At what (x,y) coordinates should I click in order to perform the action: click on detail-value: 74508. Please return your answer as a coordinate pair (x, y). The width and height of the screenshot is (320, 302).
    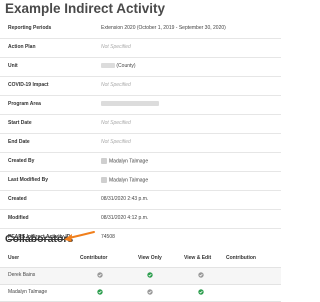
    Looking at the image, I should click on (108, 237).